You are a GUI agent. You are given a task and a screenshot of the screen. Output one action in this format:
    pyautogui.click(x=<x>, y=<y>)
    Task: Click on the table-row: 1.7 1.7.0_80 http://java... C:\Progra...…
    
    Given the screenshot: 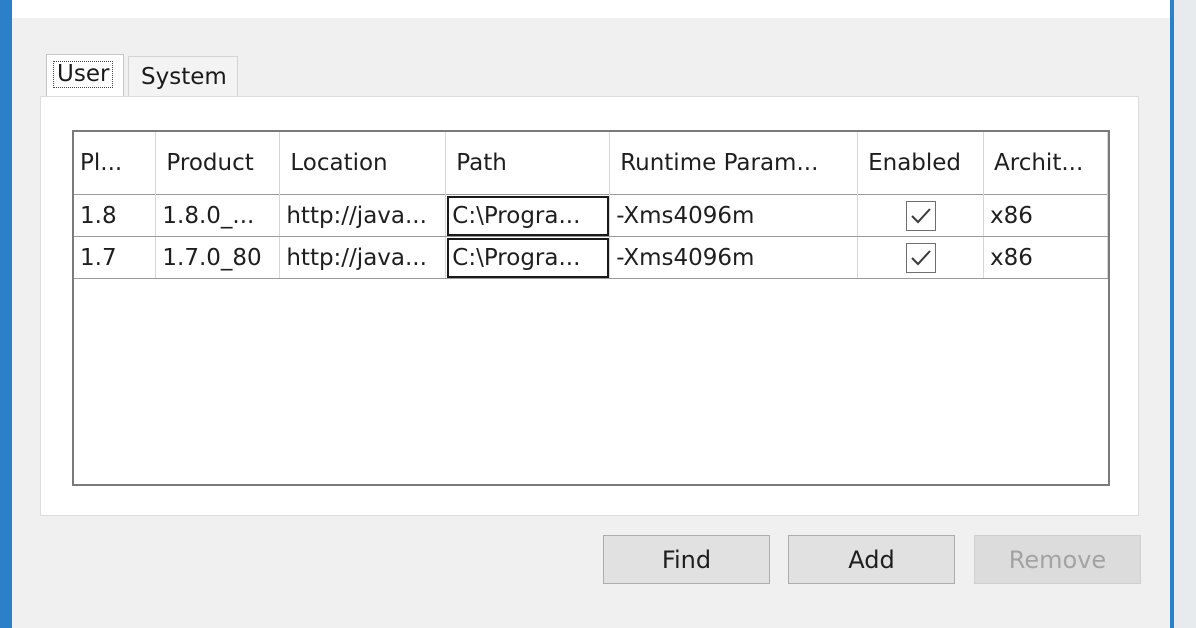 What is the action you would take?
    pyautogui.click(x=591, y=257)
    